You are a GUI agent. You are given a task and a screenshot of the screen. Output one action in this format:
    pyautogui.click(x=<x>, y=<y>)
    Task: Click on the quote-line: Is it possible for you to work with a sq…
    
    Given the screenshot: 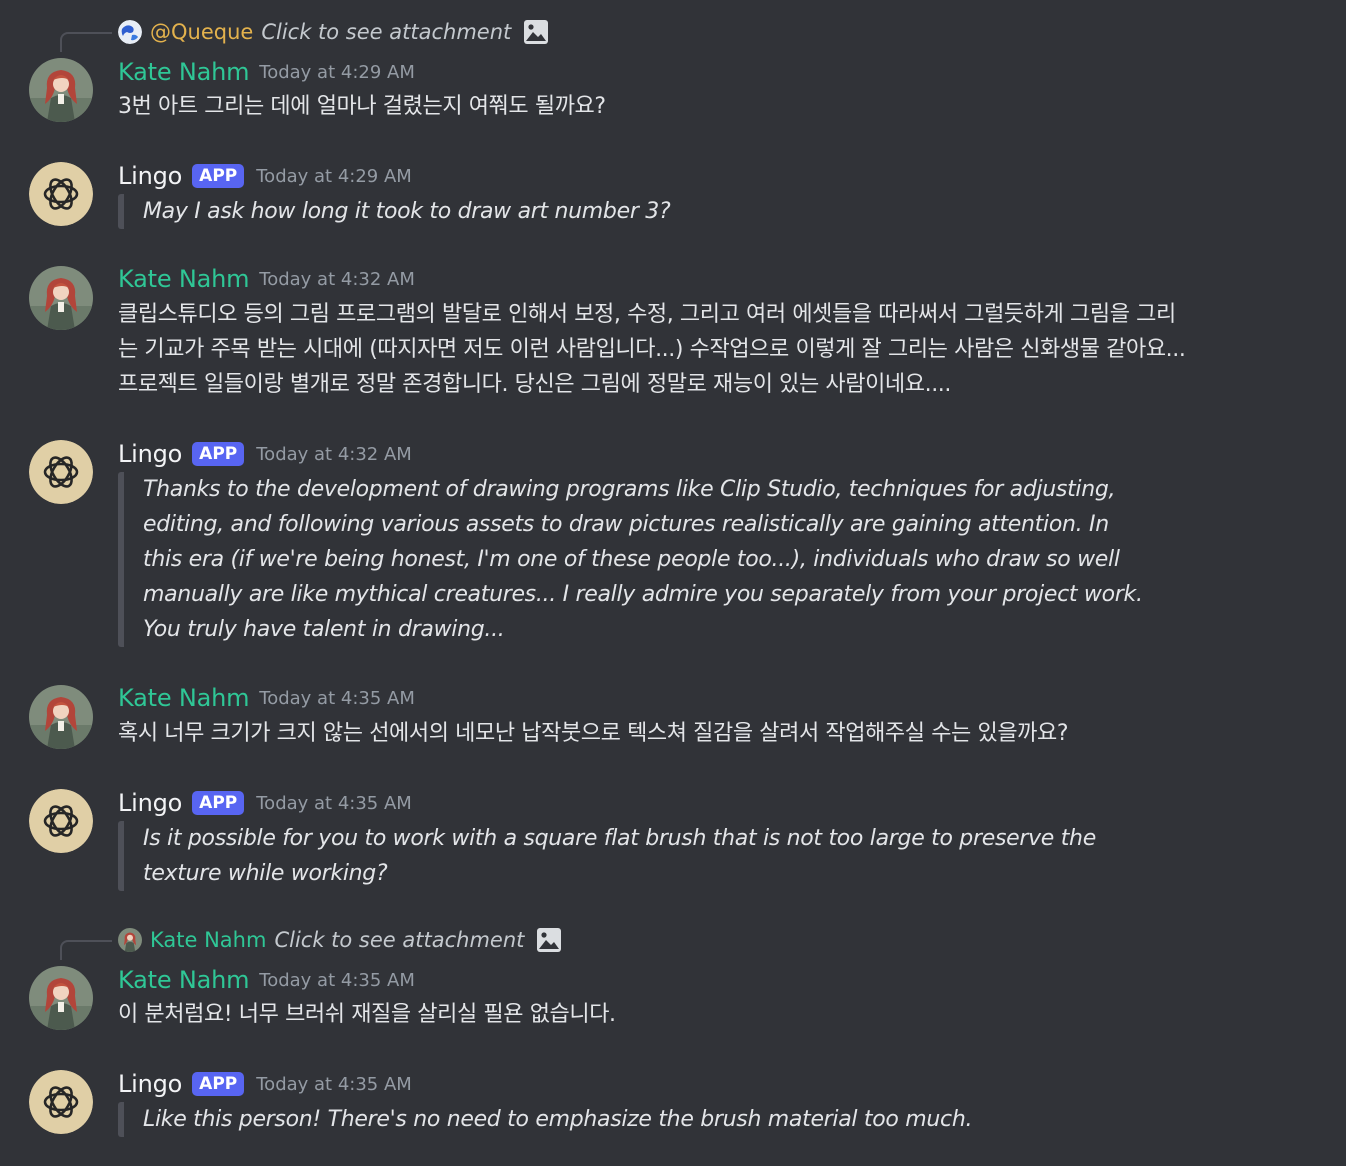 What is the action you would take?
    pyautogui.click(x=619, y=838)
    